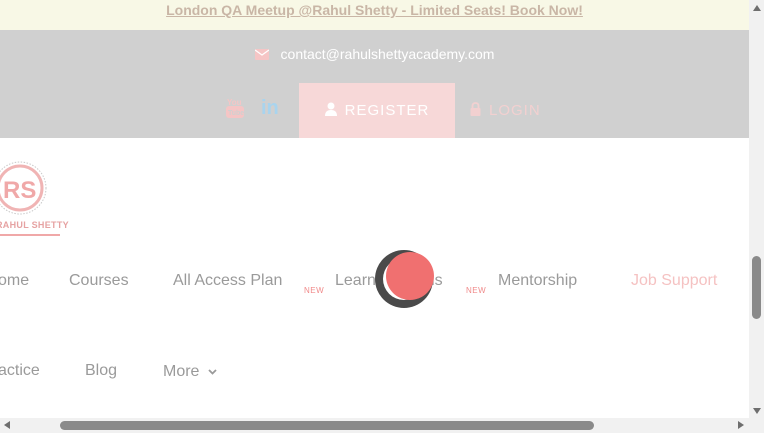 The width and height of the screenshot is (764, 433). I want to click on nav-item-all-access-plan: All Access Plan, so click(227, 281).